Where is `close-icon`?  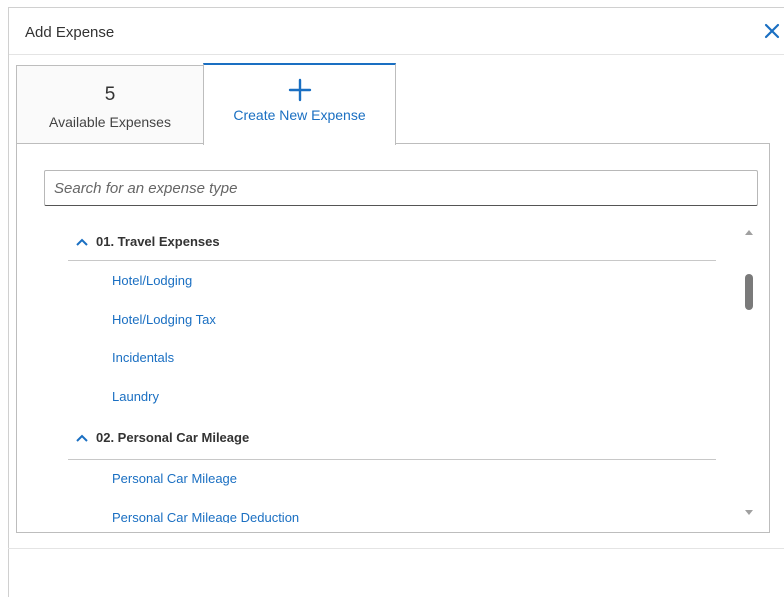
close-icon is located at coordinates (772, 31).